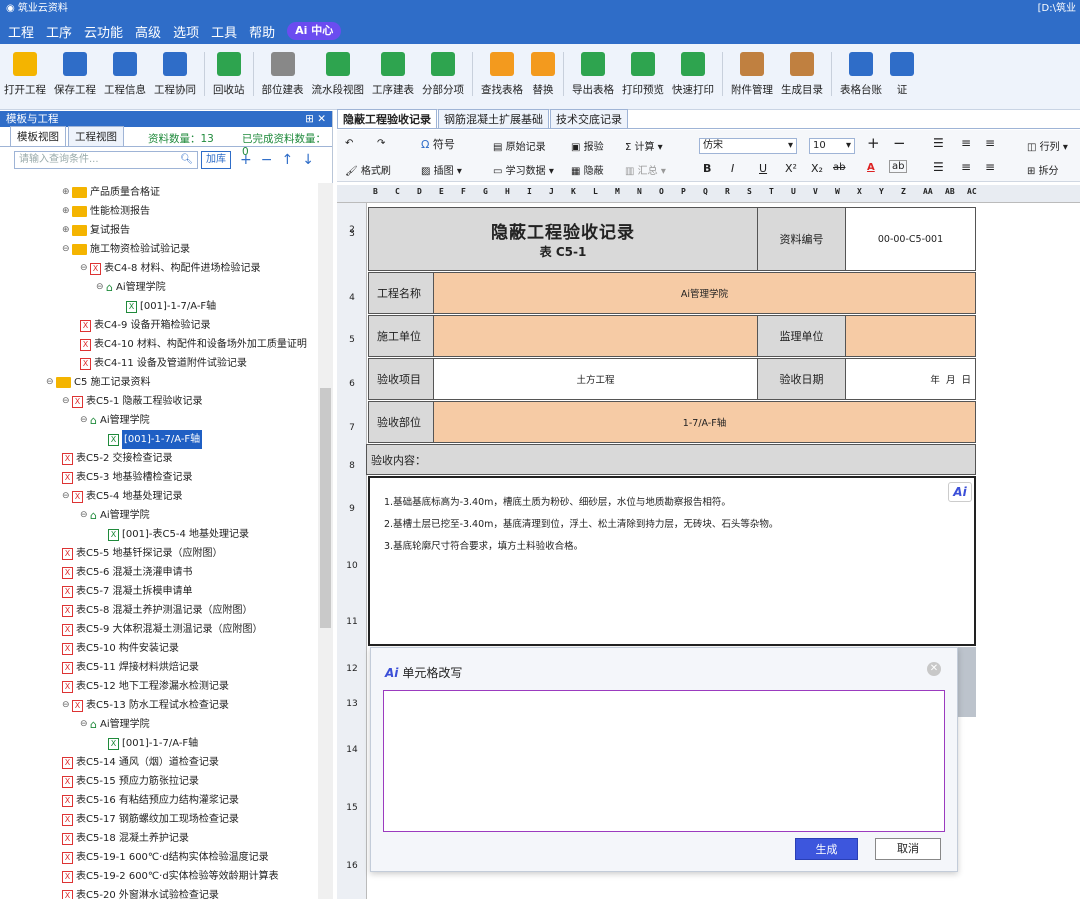 The image size is (1080, 899). What do you see at coordinates (352, 866) in the screenshot?
I see `row-label: 16` at bounding box center [352, 866].